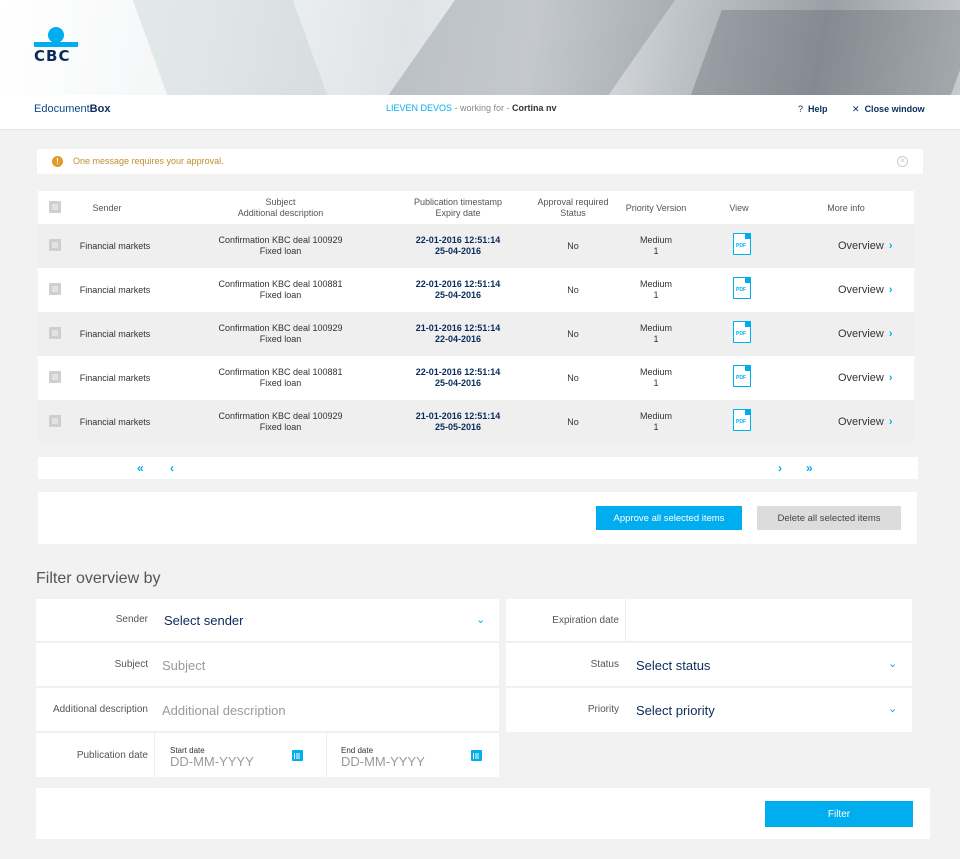  What do you see at coordinates (112, 755) in the screenshot?
I see `publication-date-label: Publication date` at bounding box center [112, 755].